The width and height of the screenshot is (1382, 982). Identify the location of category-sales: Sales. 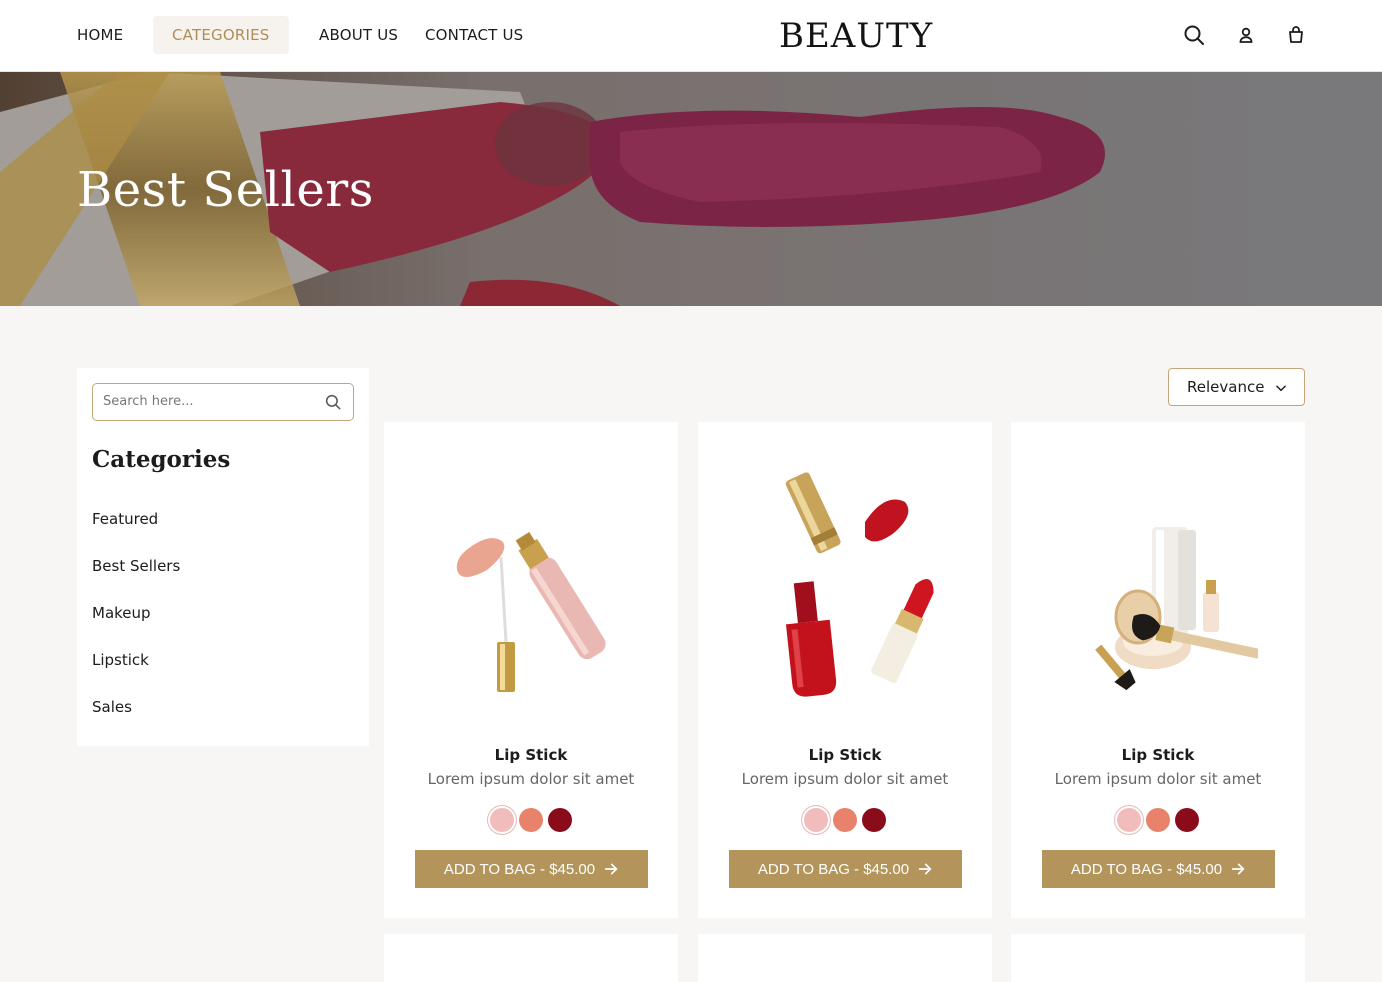
(112, 707).